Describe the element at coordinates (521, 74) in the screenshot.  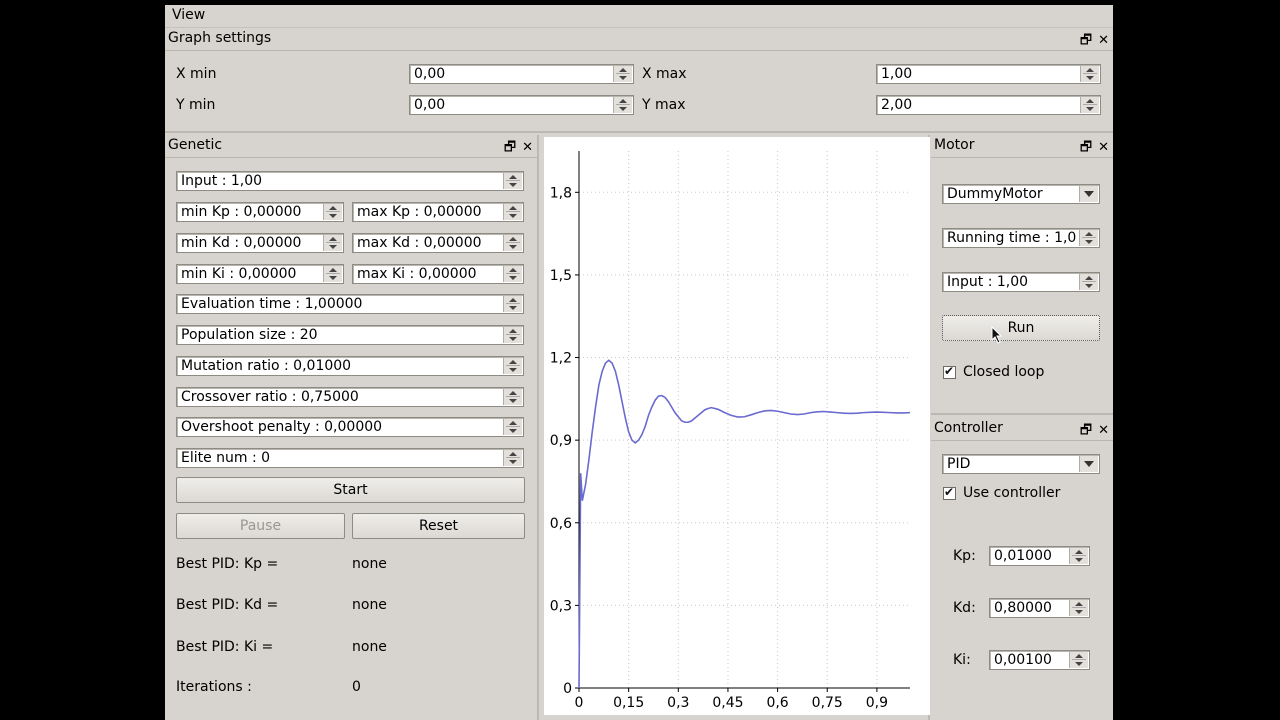
I see `xmin-spinbox: 0,00` at that location.